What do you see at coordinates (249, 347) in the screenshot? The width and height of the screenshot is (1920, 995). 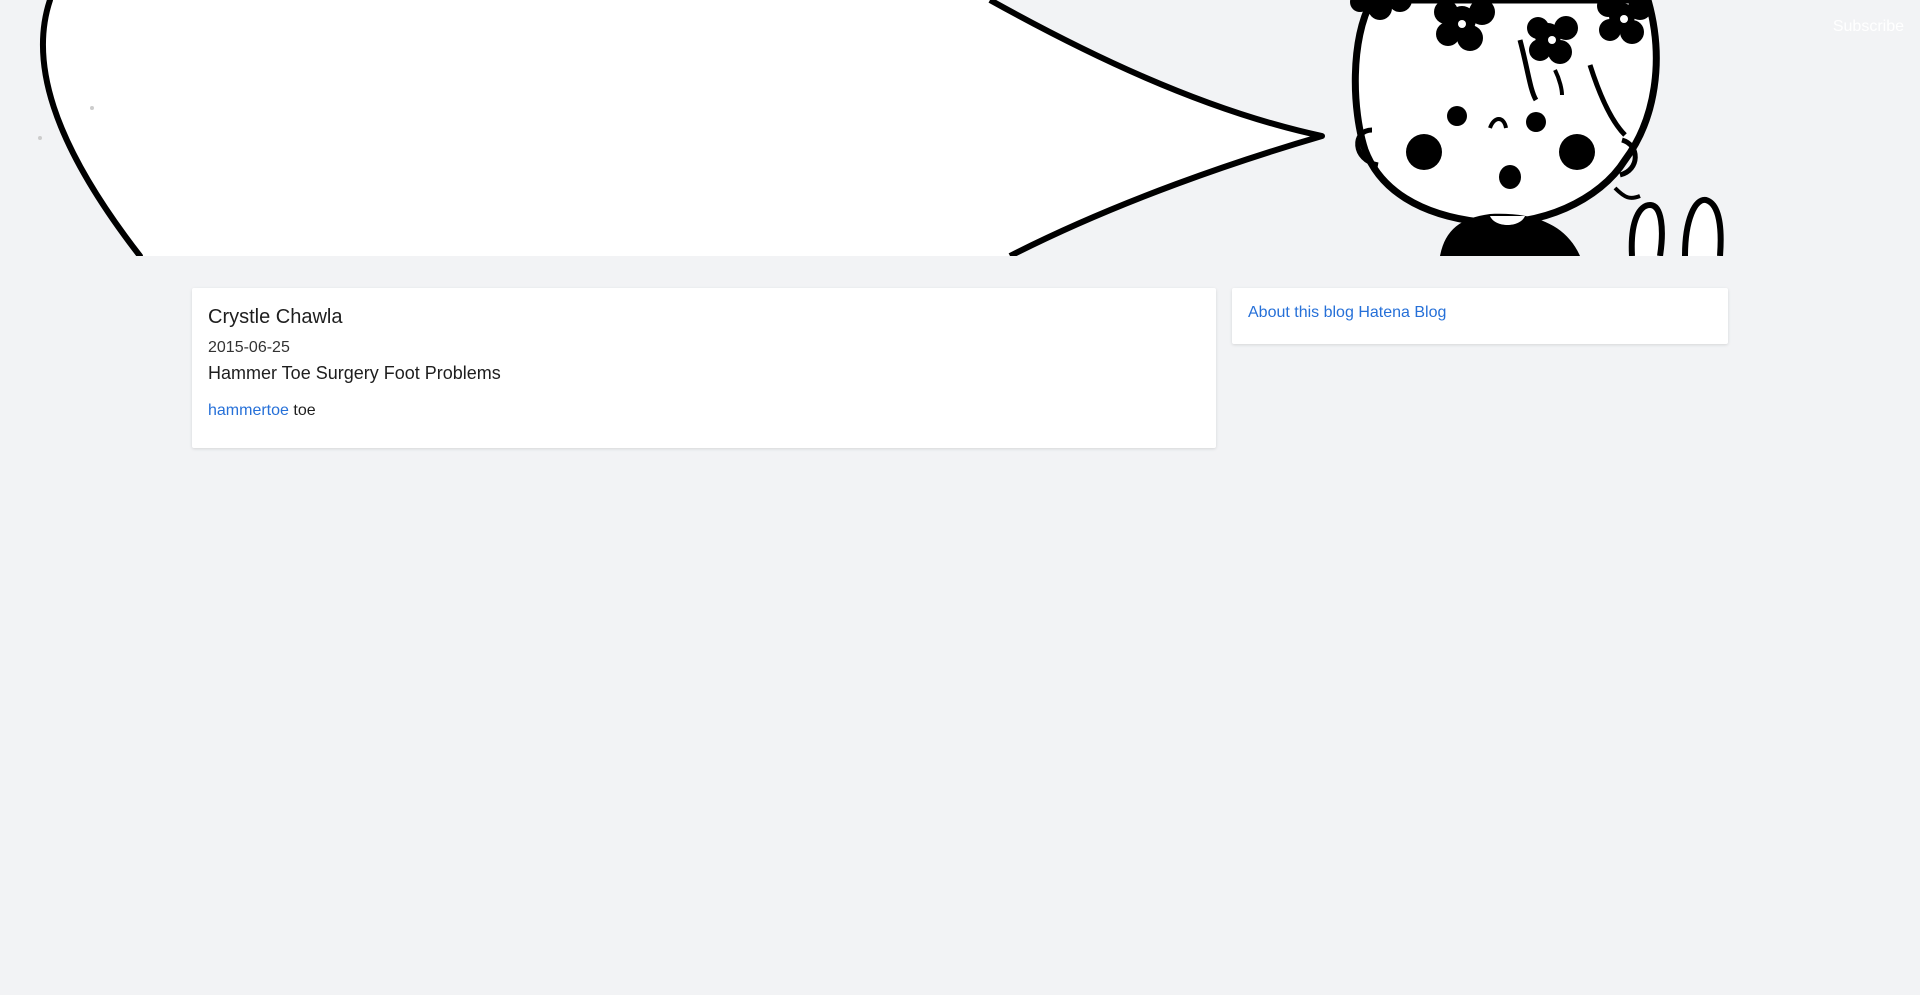 I see `entry-date: 2015-06-25` at bounding box center [249, 347].